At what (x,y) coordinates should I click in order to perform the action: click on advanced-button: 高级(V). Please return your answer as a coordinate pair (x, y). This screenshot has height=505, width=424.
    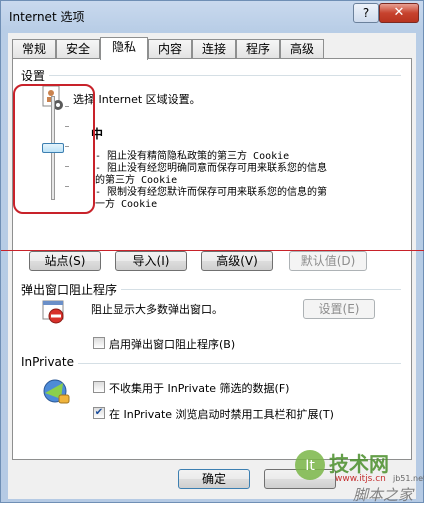
    Looking at the image, I should click on (237, 261).